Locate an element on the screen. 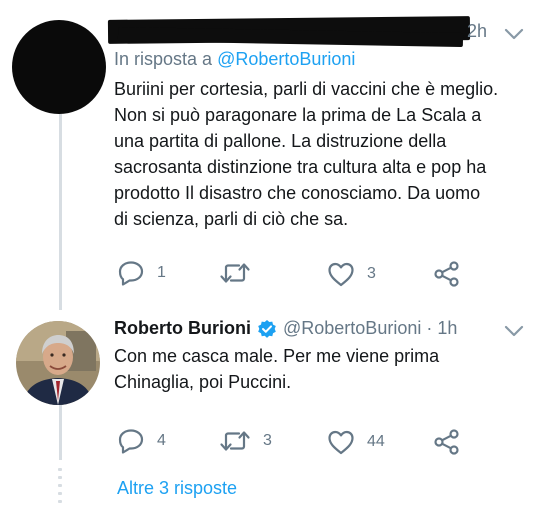 The image size is (540, 509). reply-button: 1 is located at coordinates (141, 273).